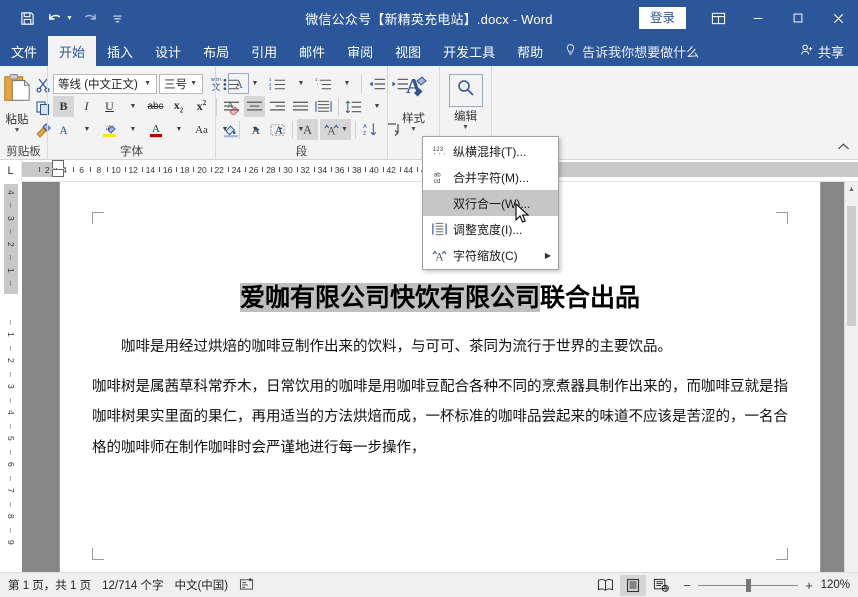  Describe the element at coordinates (440, 347) in the screenshot. I see `document-paragraph-1: 咖啡是用经过烘焙的咖啡豆制作出来的饮料，与可可、茶同为流行于世界的主要饮品。` at that location.